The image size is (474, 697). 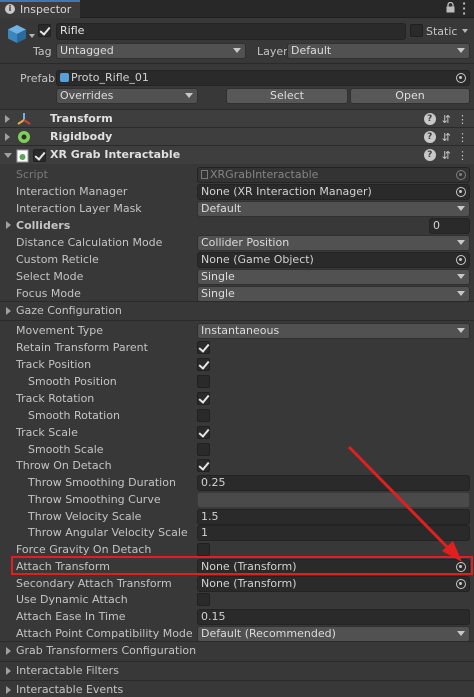 I want to click on distance-calc-dropdown: Collider Position, so click(x=333, y=242).